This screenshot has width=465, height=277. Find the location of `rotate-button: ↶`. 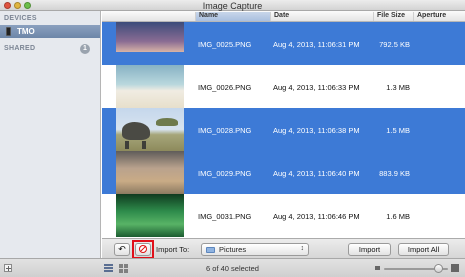

rotate-button: ↶ is located at coordinates (122, 249).